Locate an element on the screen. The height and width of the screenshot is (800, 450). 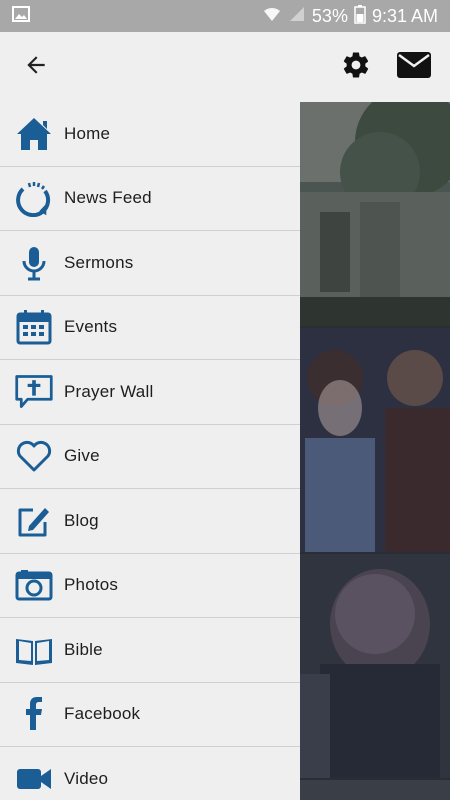
heart-icon is located at coordinates (34, 456).